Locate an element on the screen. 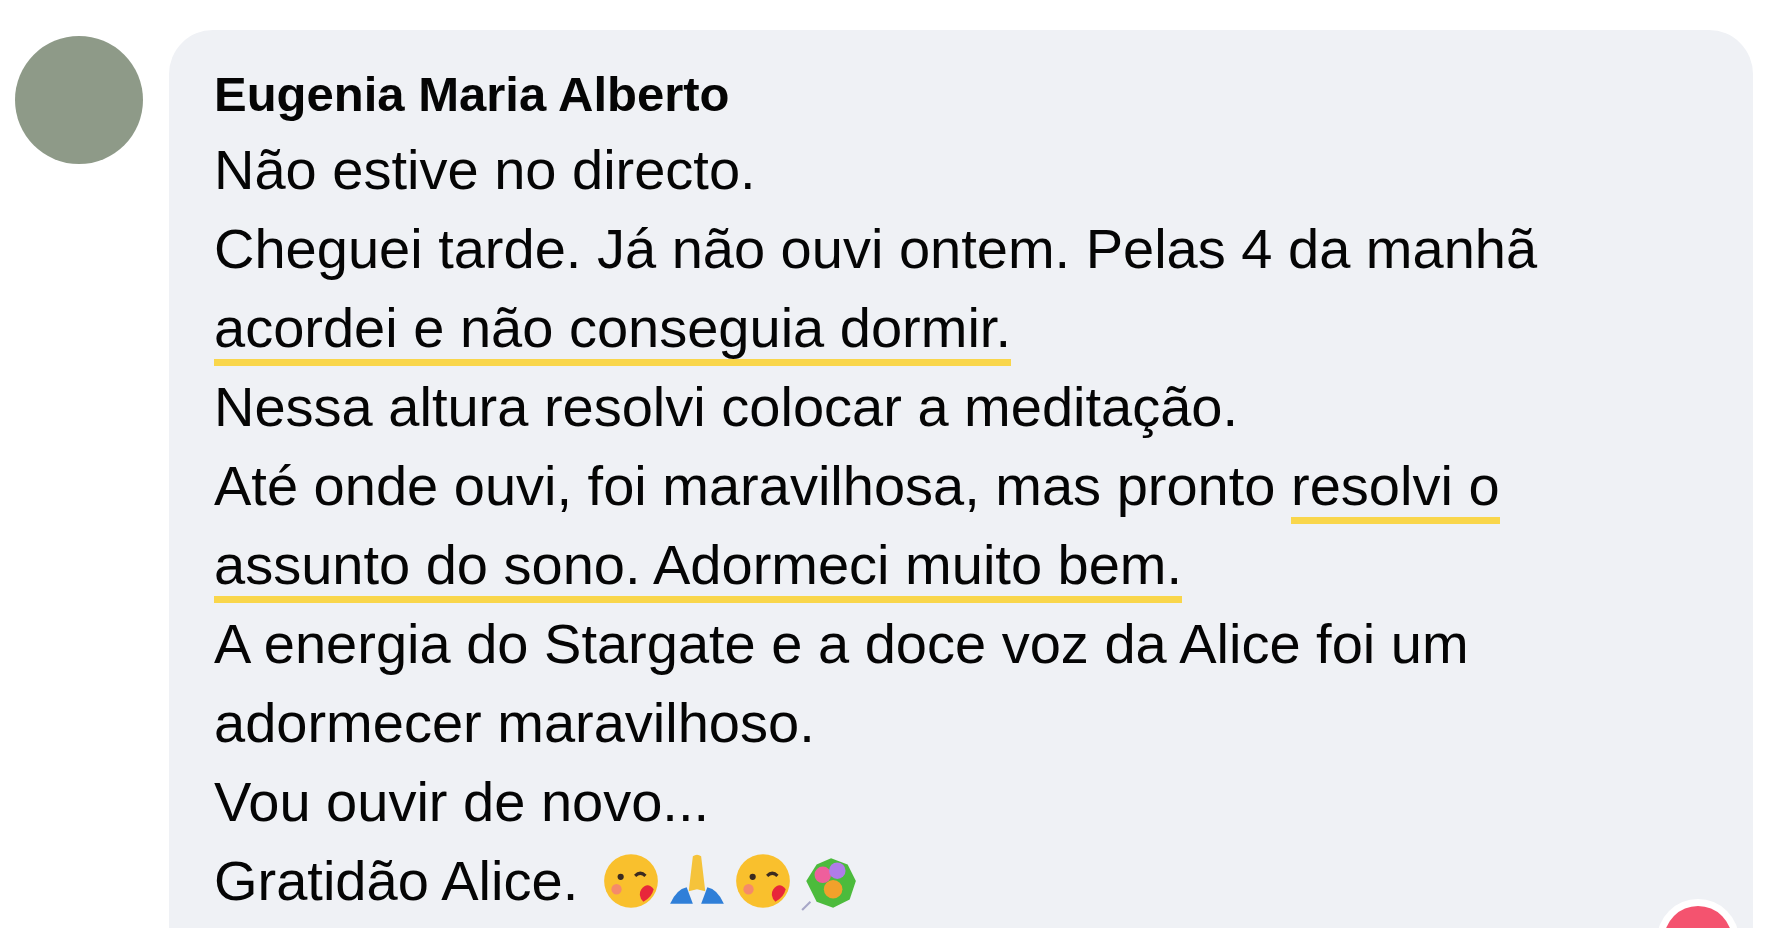 Image resolution: width=1767 pixels, height=952 pixels. comment-line: acordei e não conseguia dormir. is located at coordinates (612, 327).